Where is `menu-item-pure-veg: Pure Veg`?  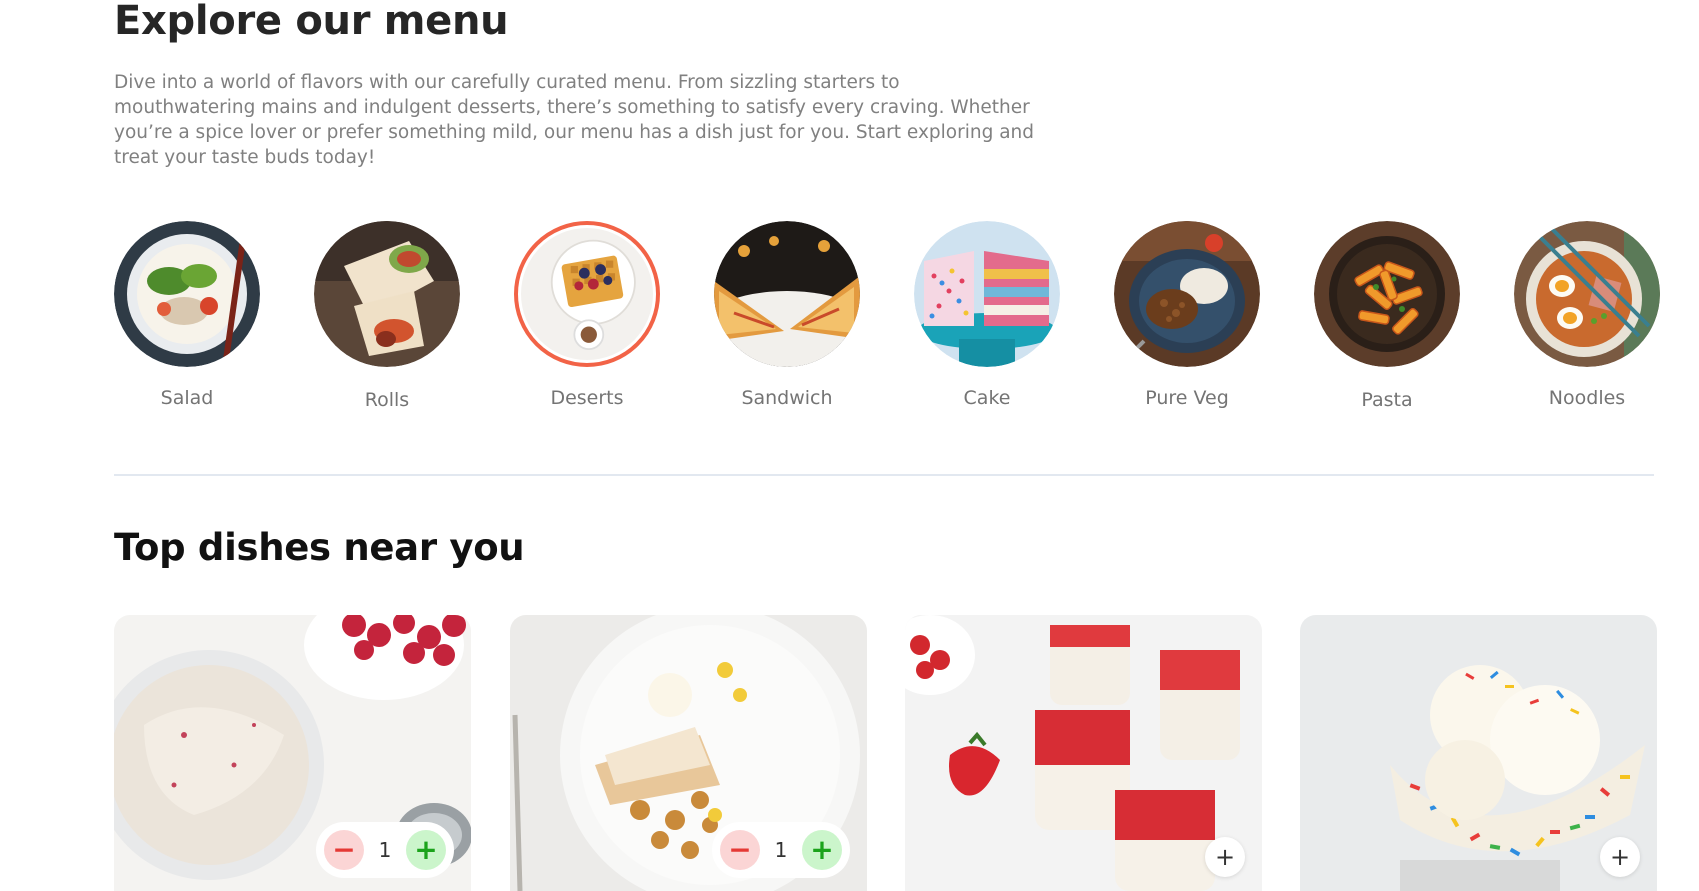 menu-item-pure-veg: Pure Veg is located at coordinates (1187, 315).